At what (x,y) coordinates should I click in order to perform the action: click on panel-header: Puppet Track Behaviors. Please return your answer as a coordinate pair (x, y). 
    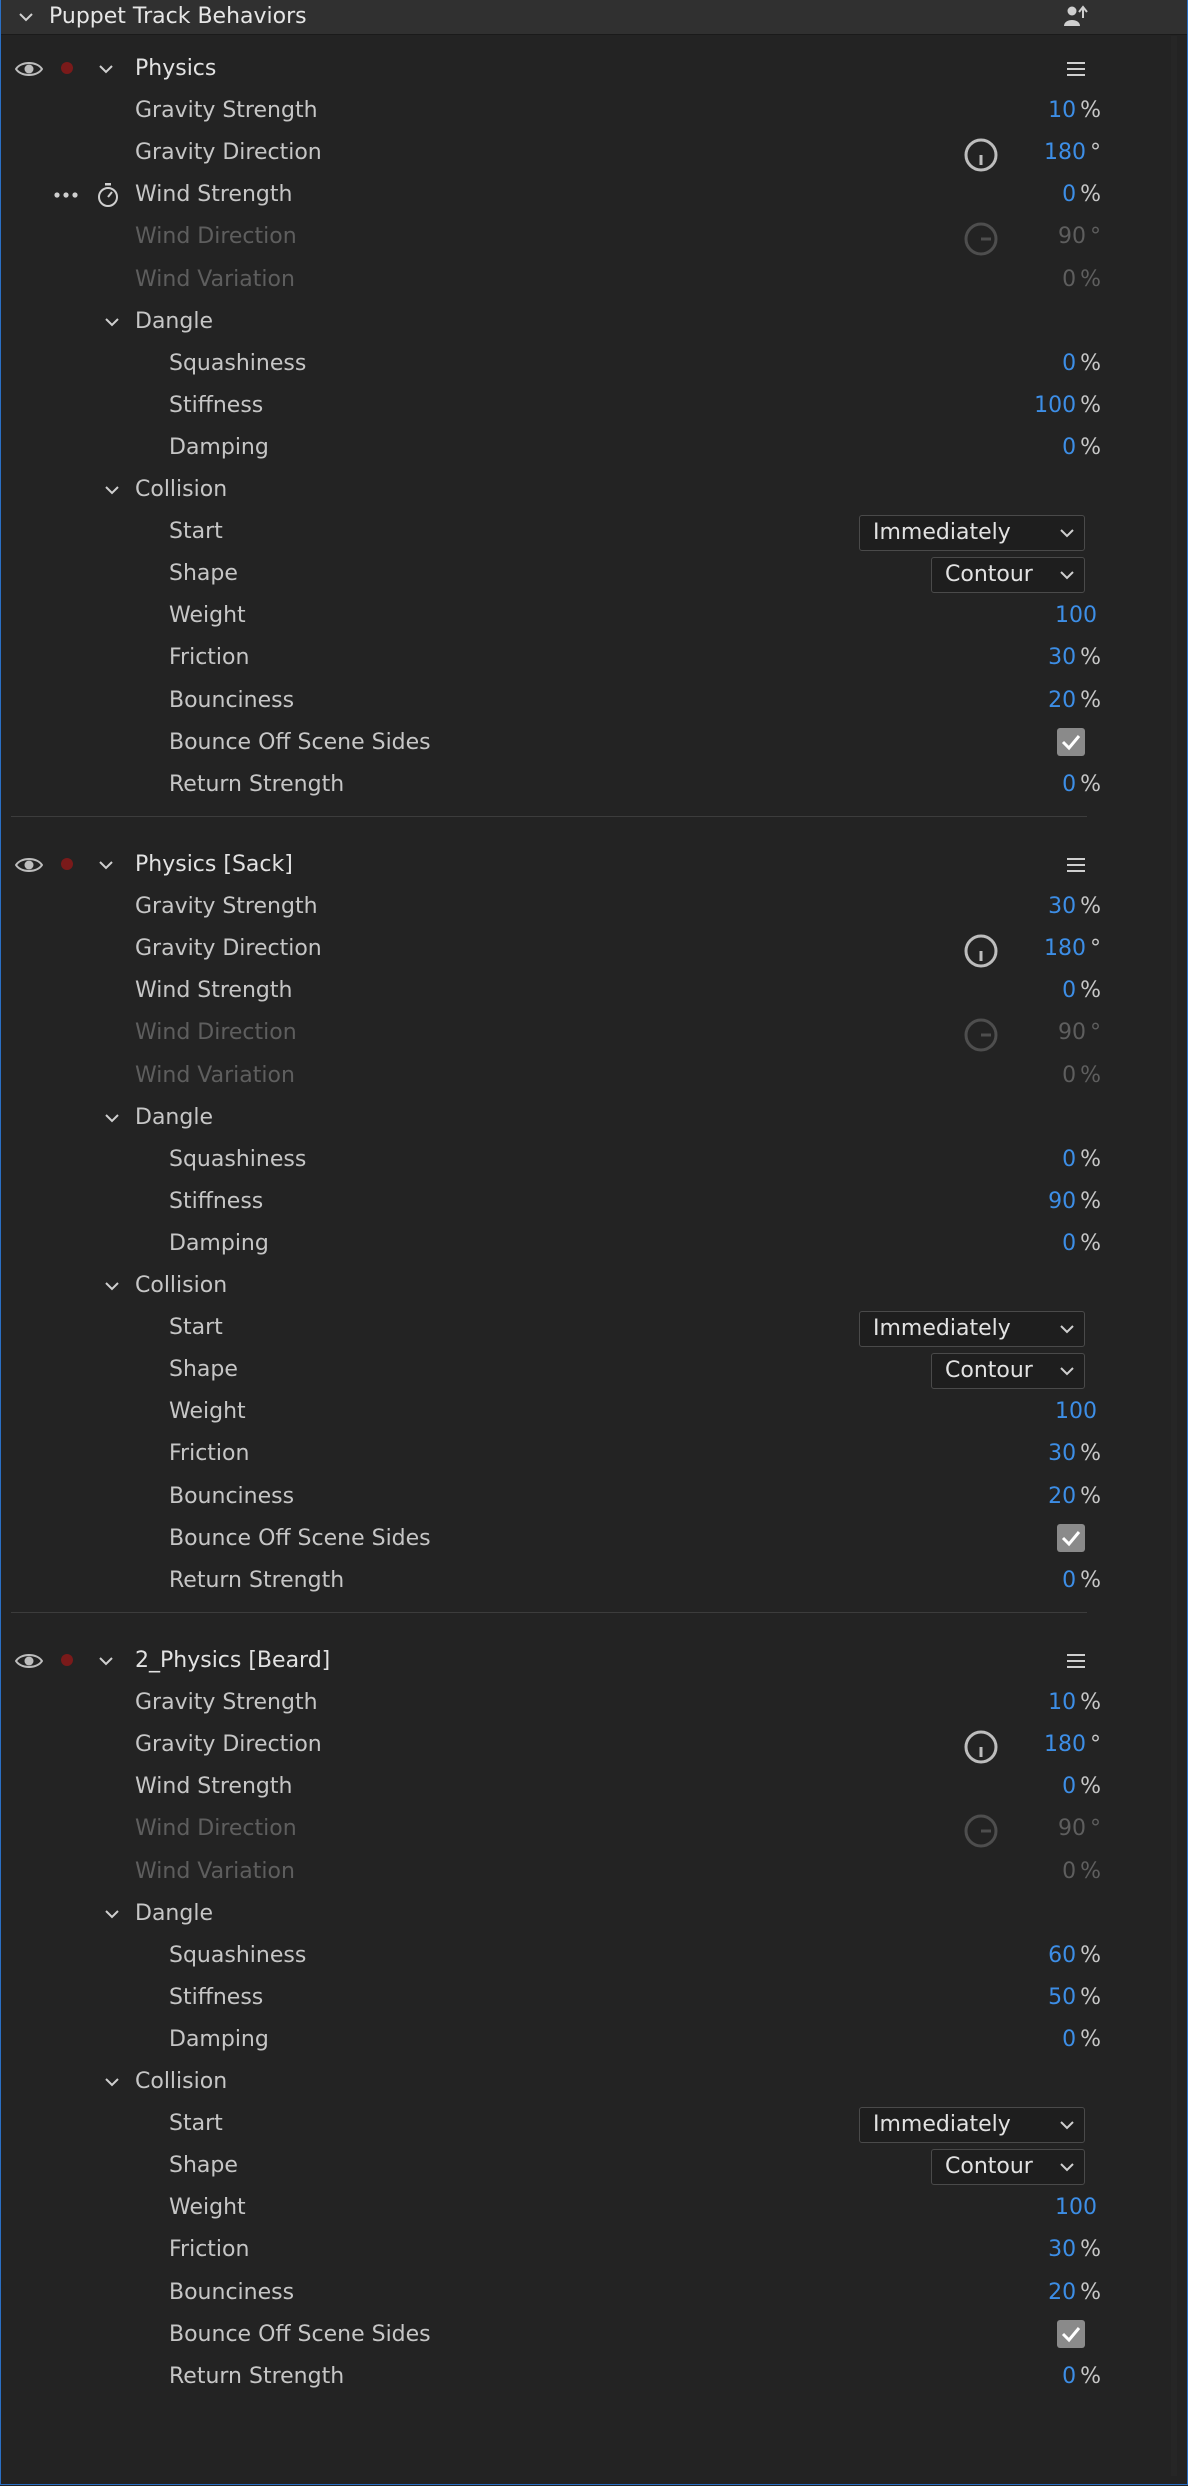
    Looking at the image, I should click on (594, 17).